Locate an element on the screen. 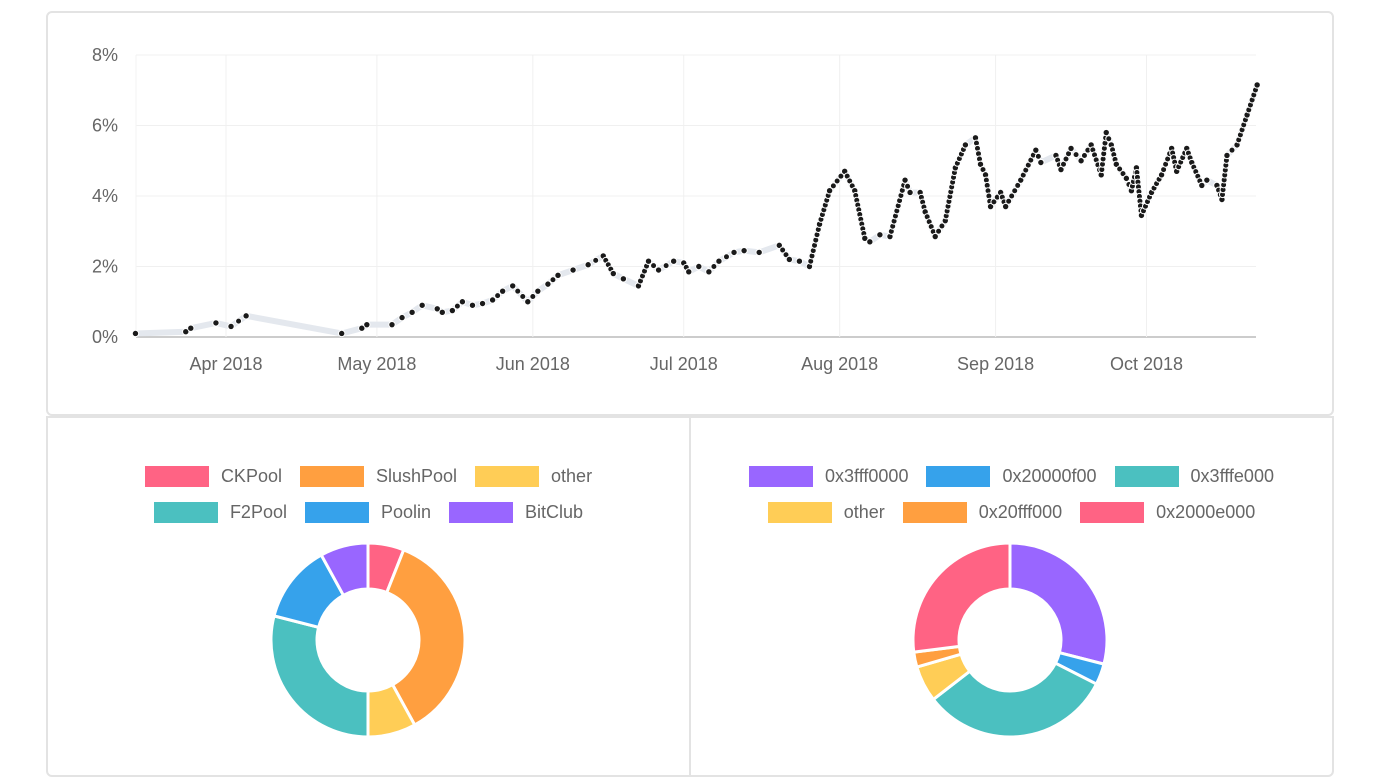 The height and width of the screenshot is (783, 1392). version-doughnut is located at coordinates (1010, 640).